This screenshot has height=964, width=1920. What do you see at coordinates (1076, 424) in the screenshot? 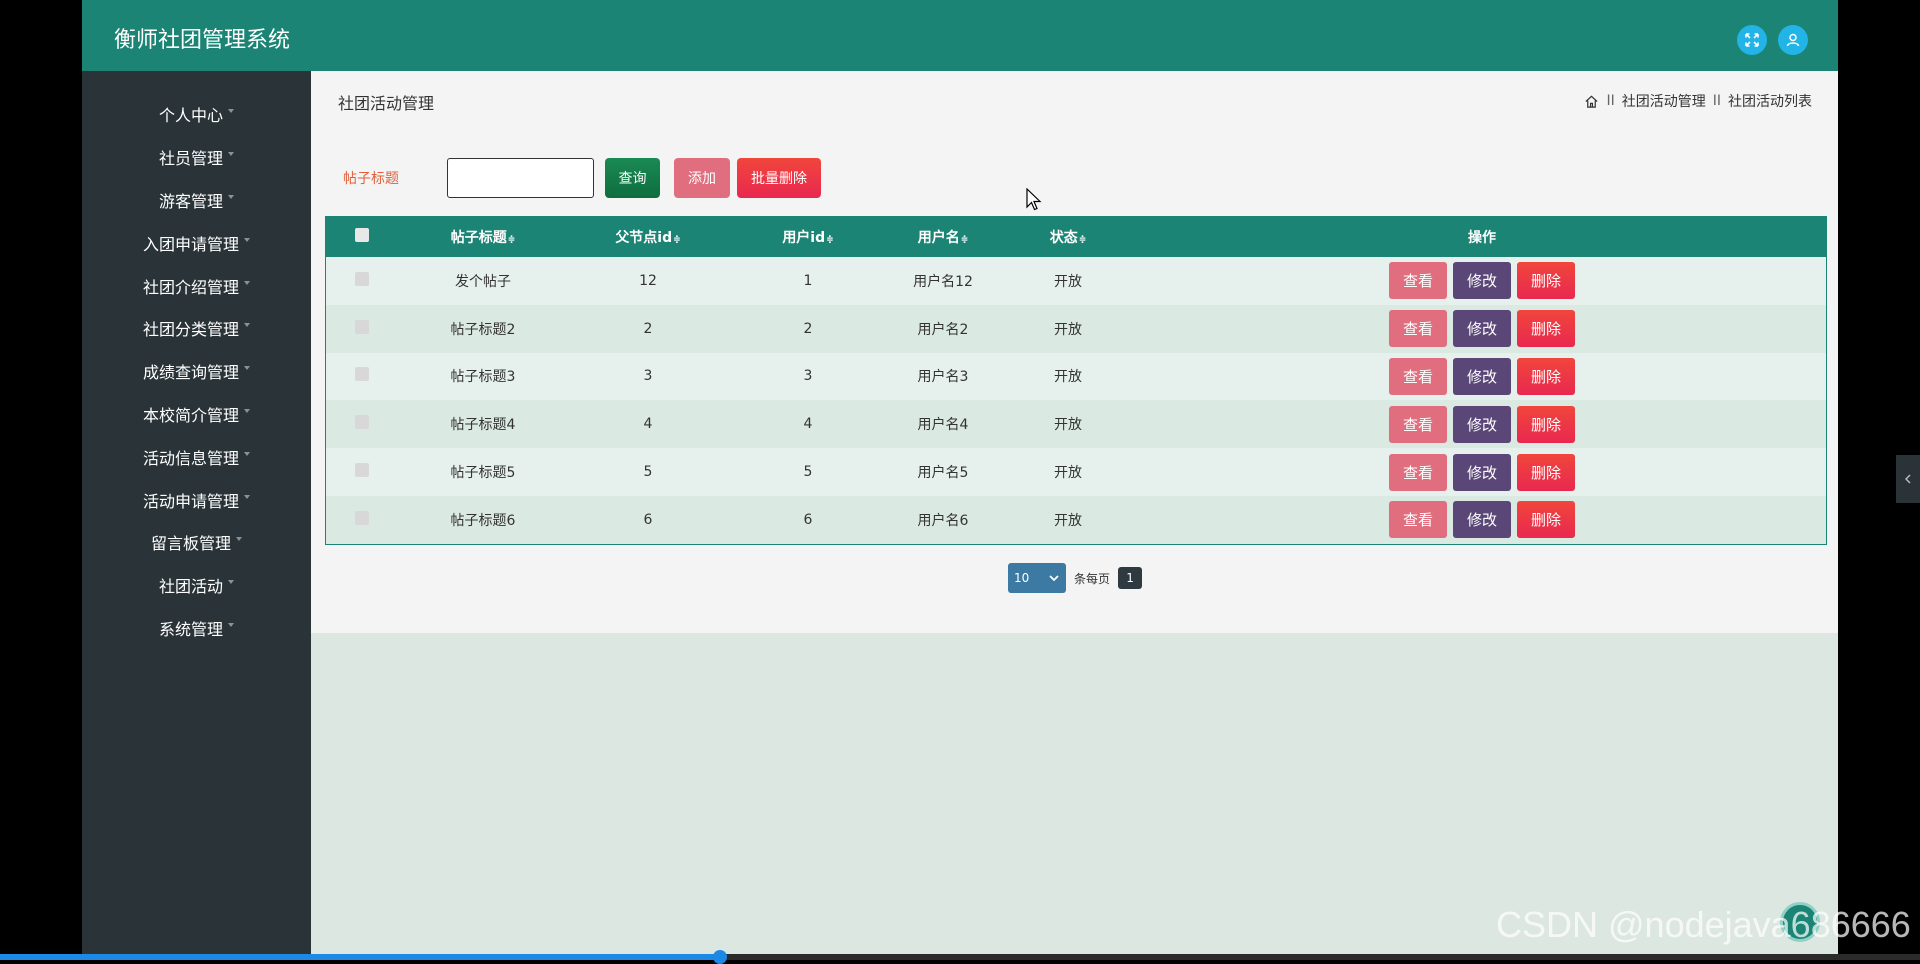
I see `table-row: 帖子标题4 4 4 用户名4 开放 查看 修改 删除` at bounding box center [1076, 424].